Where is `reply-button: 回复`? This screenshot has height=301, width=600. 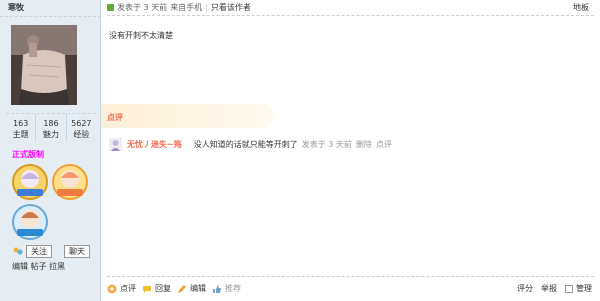
reply-button: 回复 is located at coordinates (156, 288).